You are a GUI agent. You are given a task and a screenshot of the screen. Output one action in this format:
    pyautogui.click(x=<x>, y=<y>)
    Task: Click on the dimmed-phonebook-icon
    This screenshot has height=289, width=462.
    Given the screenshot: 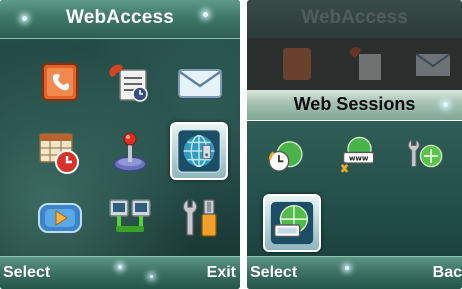 What is the action you would take?
    pyautogui.click(x=297, y=64)
    